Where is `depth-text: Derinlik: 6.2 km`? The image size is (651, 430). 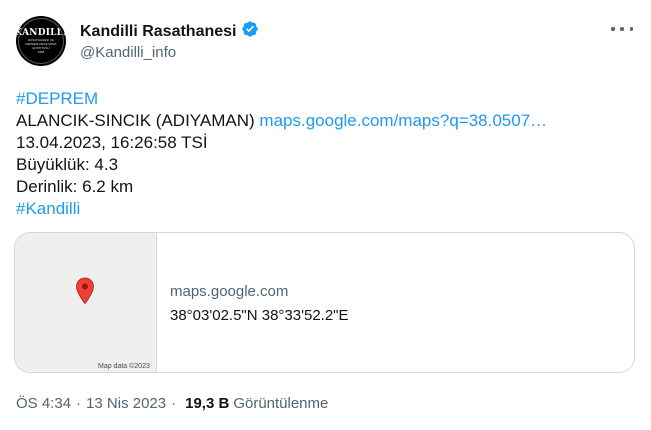
depth-text: Derinlik: 6.2 km is located at coordinates (75, 186).